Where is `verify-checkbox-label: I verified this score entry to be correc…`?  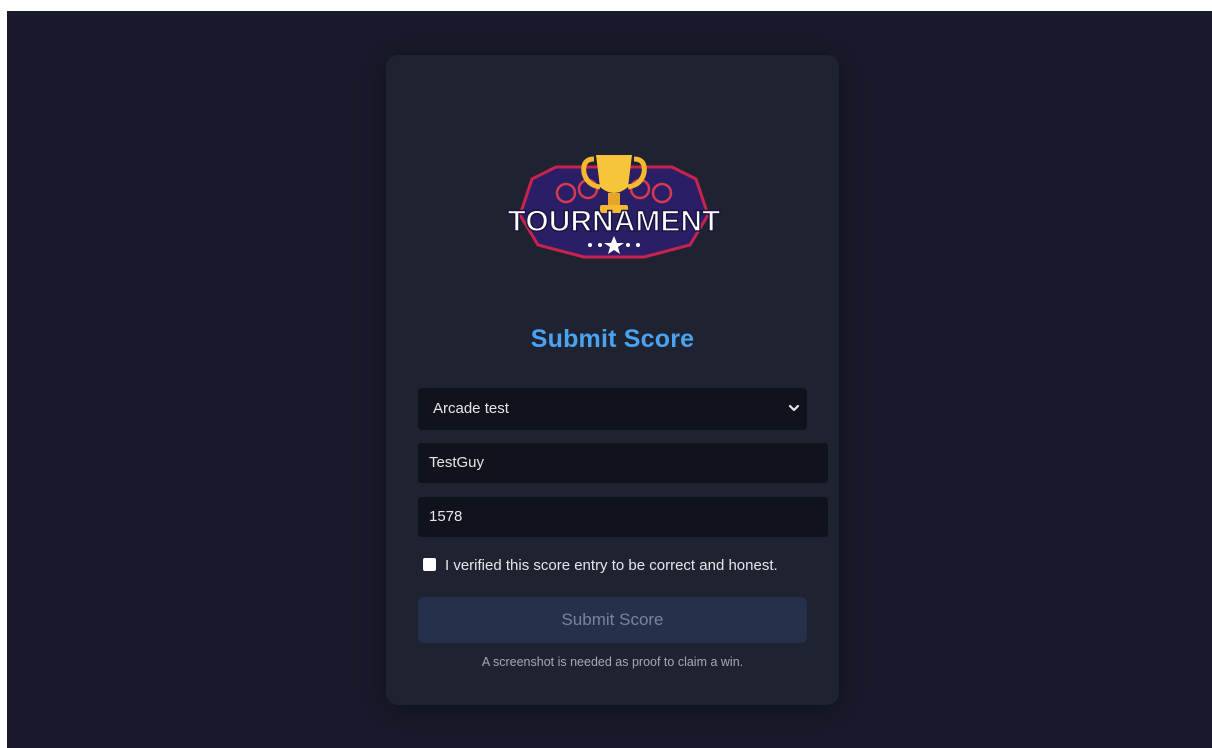 verify-checkbox-label: I verified this score entry to be correc… is located at coordinates (611, 565).